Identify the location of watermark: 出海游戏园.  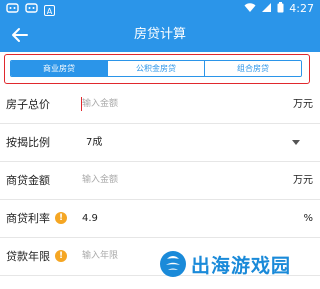
(224, 264).